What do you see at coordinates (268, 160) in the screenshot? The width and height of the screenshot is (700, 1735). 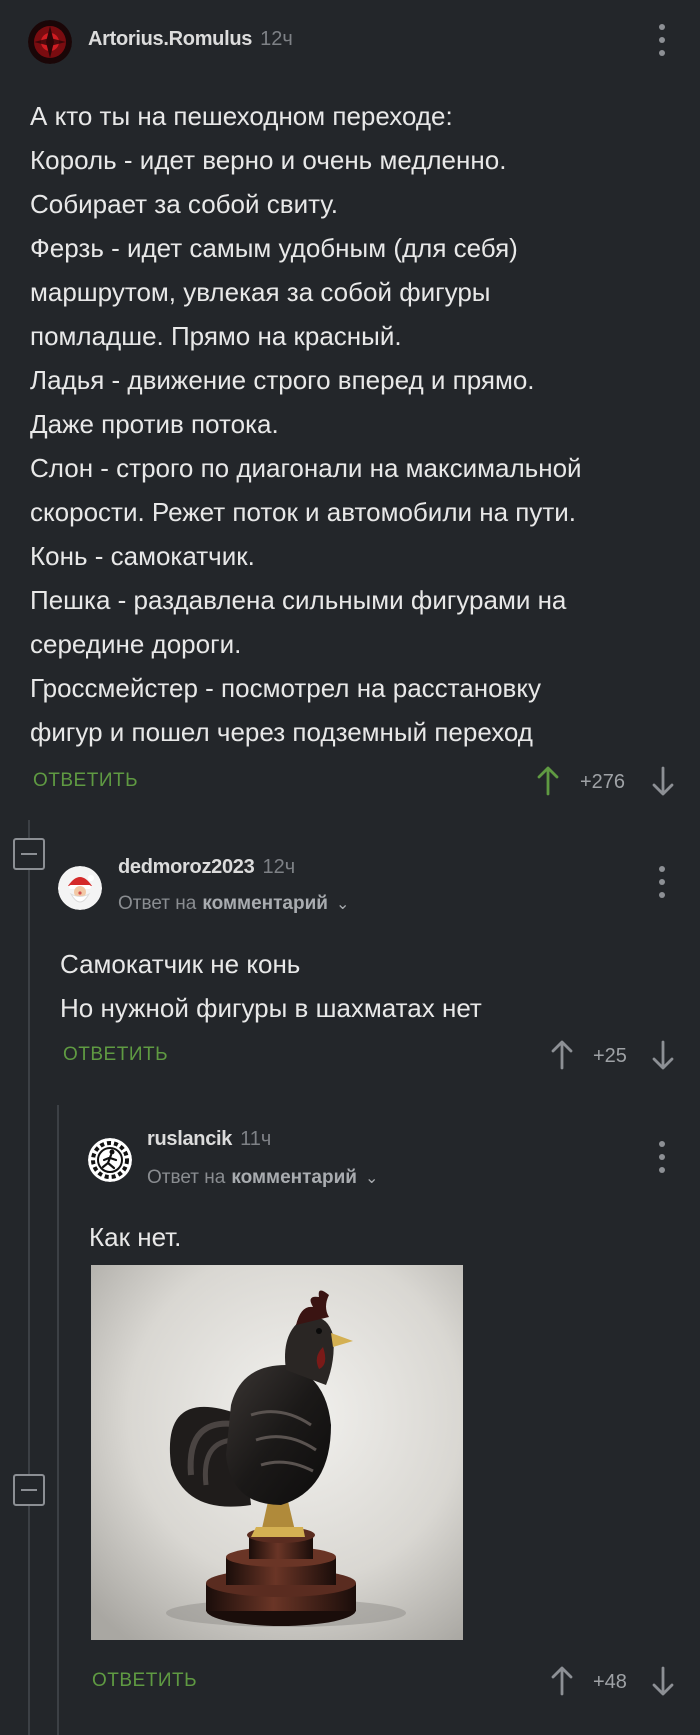 I see `comment-line: Король - идет верно и очень медленно.` at bounding box center [268, 160].